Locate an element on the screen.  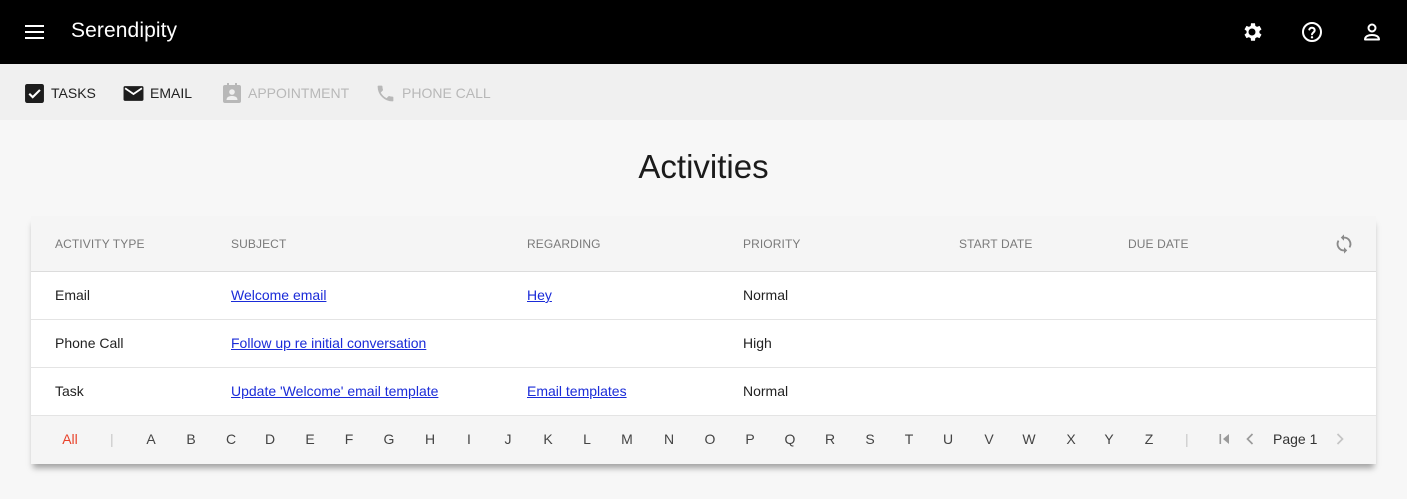
email-command-button: EMAIL is located at coordinates (157, 93).